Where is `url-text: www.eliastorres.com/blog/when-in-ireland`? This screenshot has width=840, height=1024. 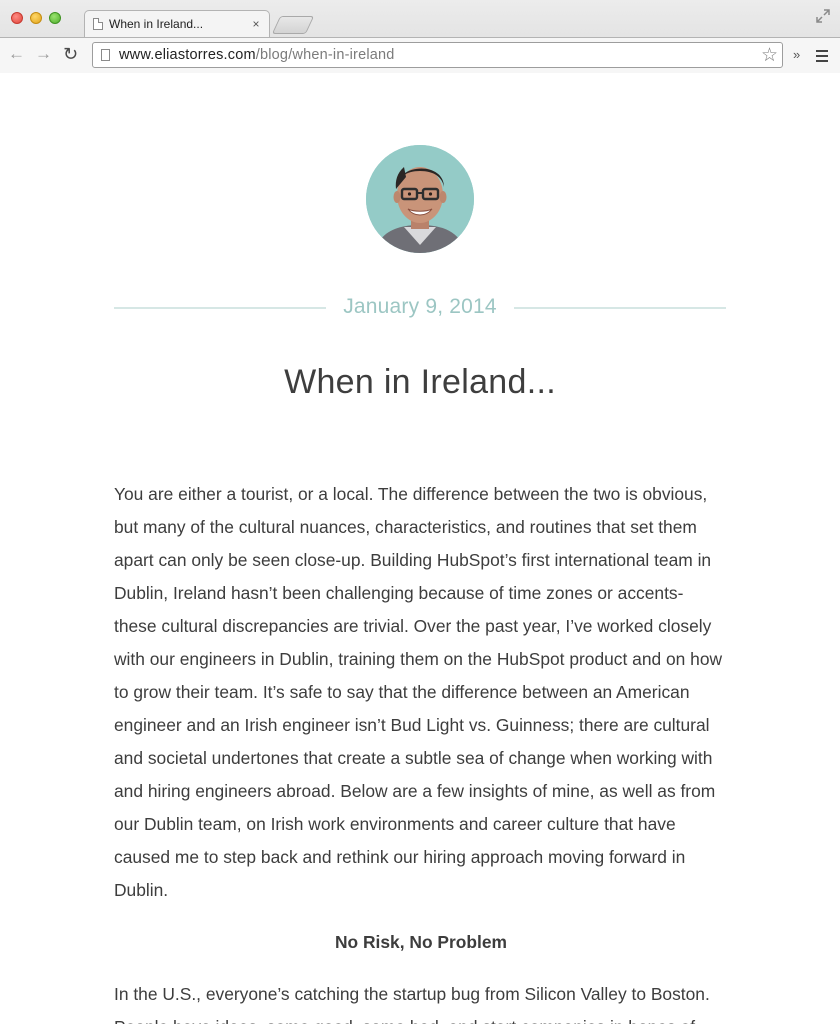
url-text: www.eliastorres.com/blog/when-in-ireland is located at coordinates (257, 55).